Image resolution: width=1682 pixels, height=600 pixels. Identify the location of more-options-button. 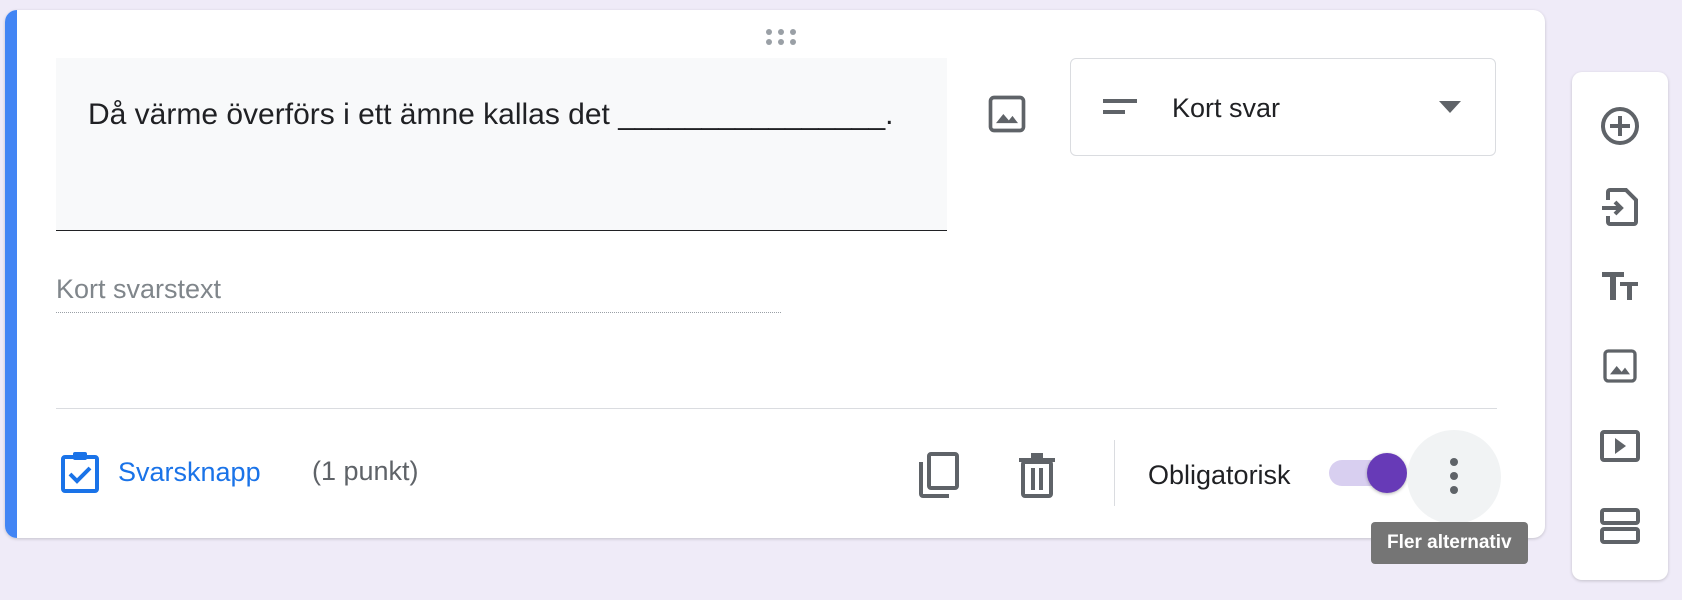
(1454, 477).